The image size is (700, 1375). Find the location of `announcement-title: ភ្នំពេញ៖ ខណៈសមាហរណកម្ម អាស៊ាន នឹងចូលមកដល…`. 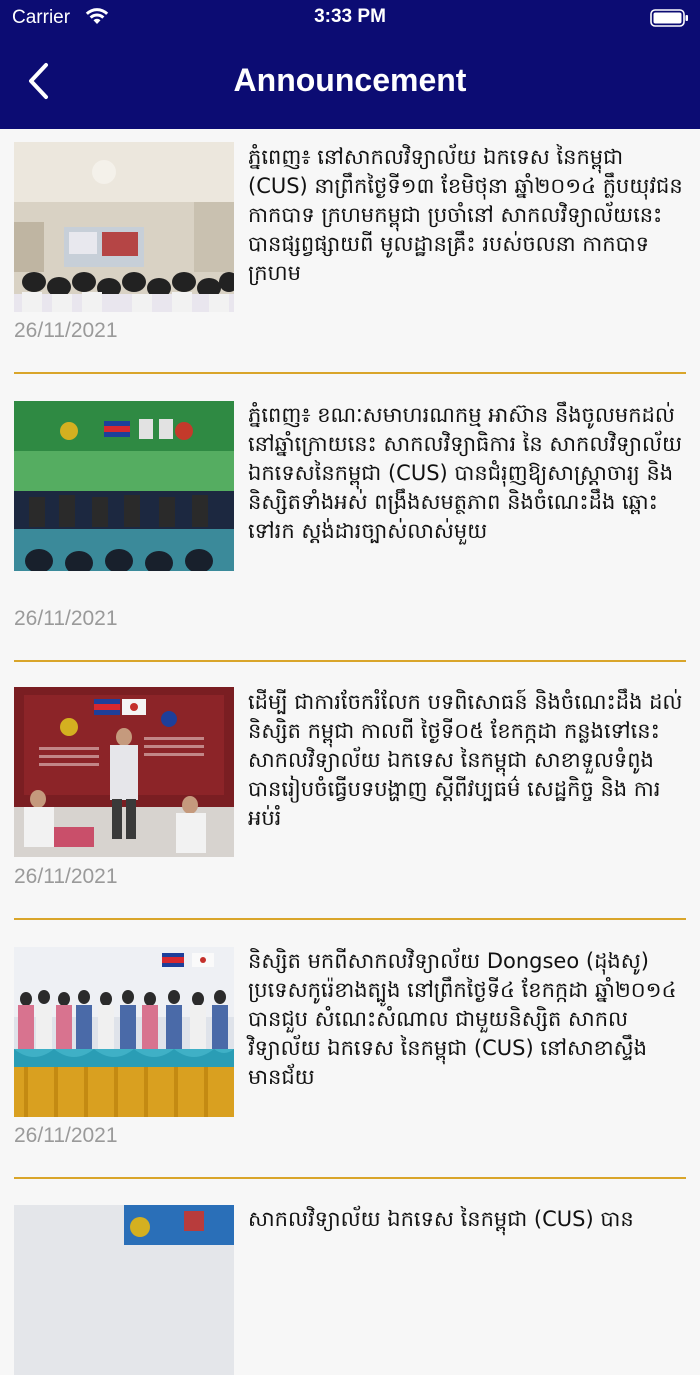

announcement-title: ភ្នំពេញ៖ ខណៈសមាហរណកម្ម អាស៊ាន នឹងចូលមកដល… is located at coordinates (465, 473).